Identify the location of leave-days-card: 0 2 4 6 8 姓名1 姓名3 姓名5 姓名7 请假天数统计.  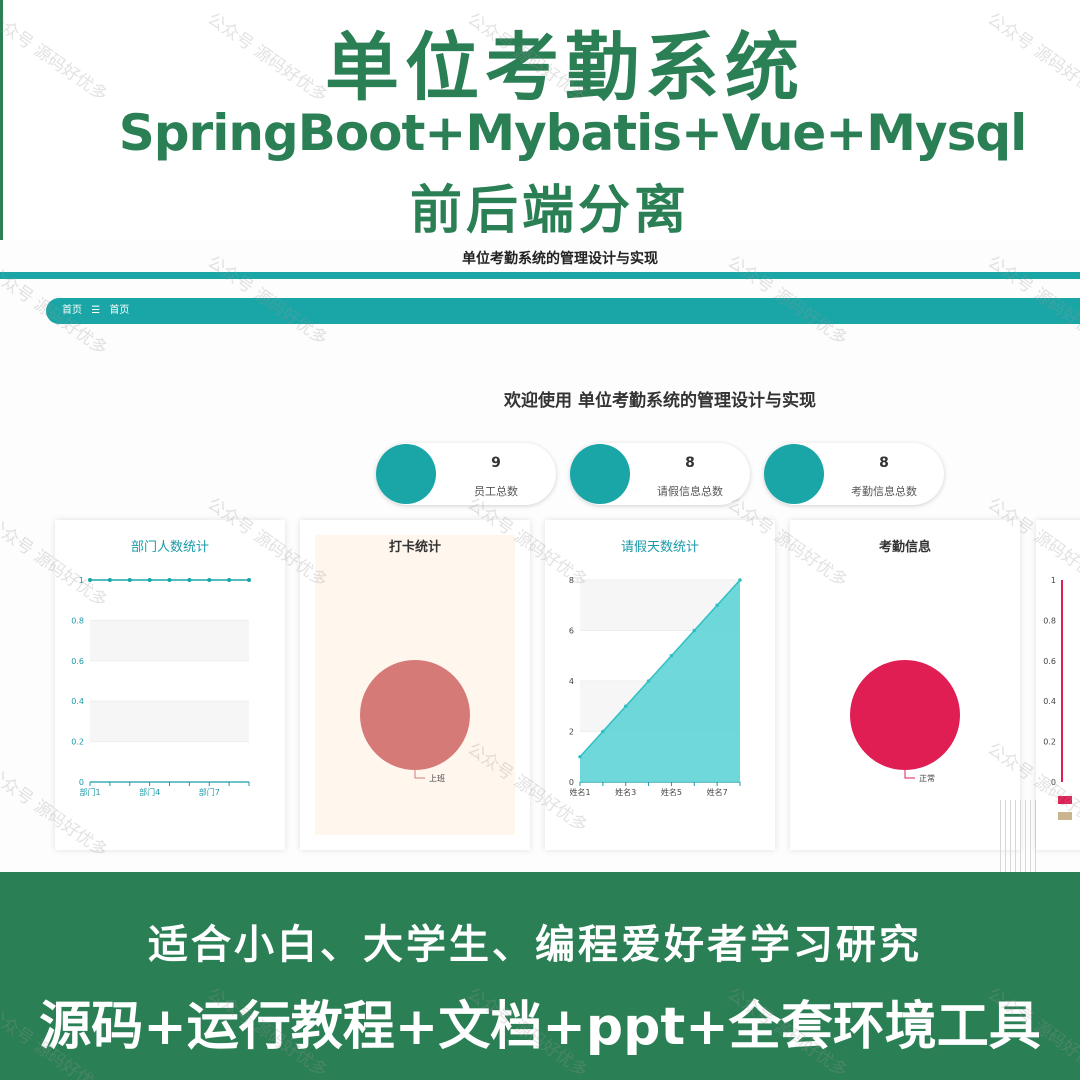
(660, 685).